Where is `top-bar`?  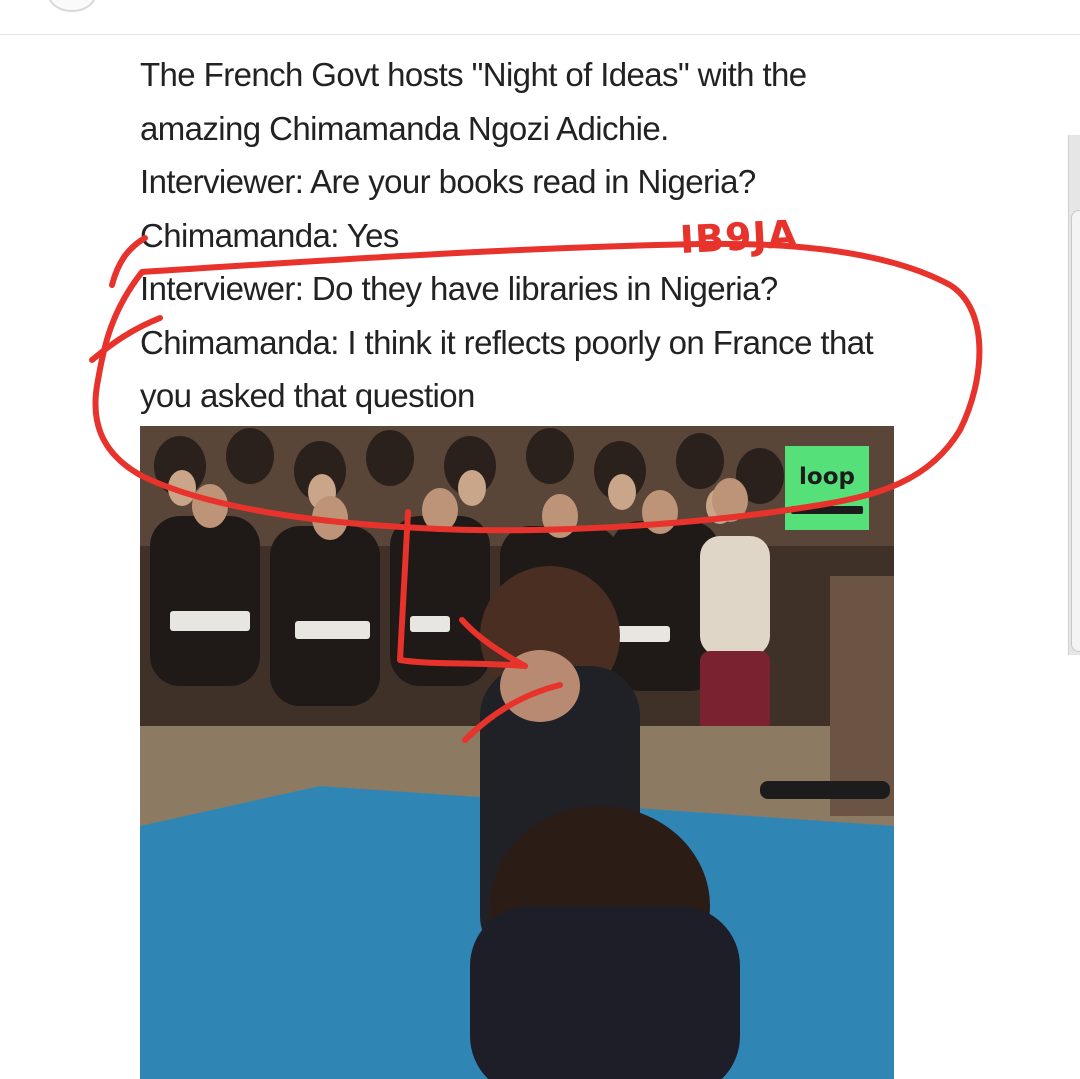
top-bar is located at coordinates (540, 17).